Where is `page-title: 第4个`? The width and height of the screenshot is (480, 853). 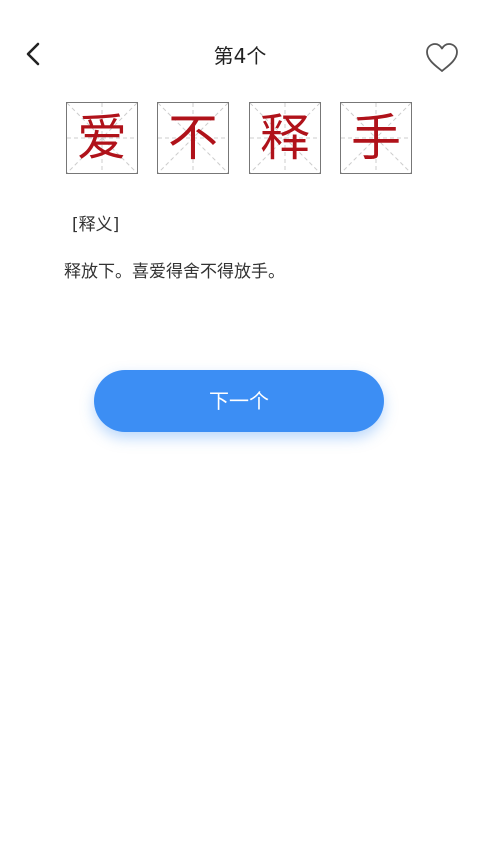
page-title: 第4个 is located at coordinates (240, 56).